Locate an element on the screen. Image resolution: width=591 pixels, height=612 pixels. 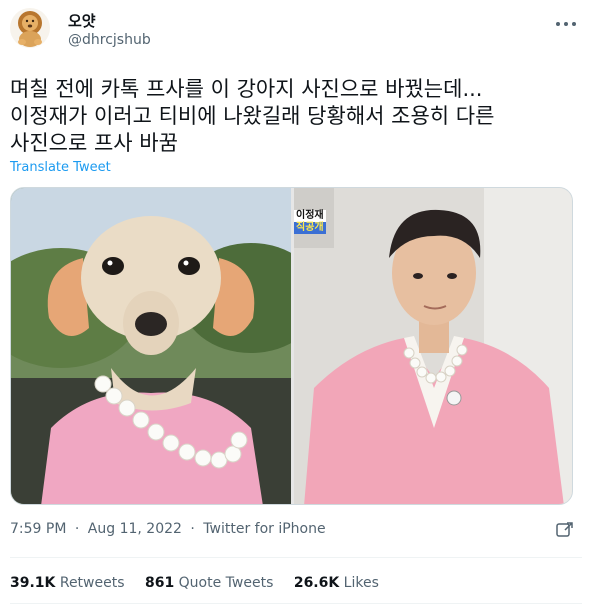
analytics-icon is located at coordinates (565, 530).